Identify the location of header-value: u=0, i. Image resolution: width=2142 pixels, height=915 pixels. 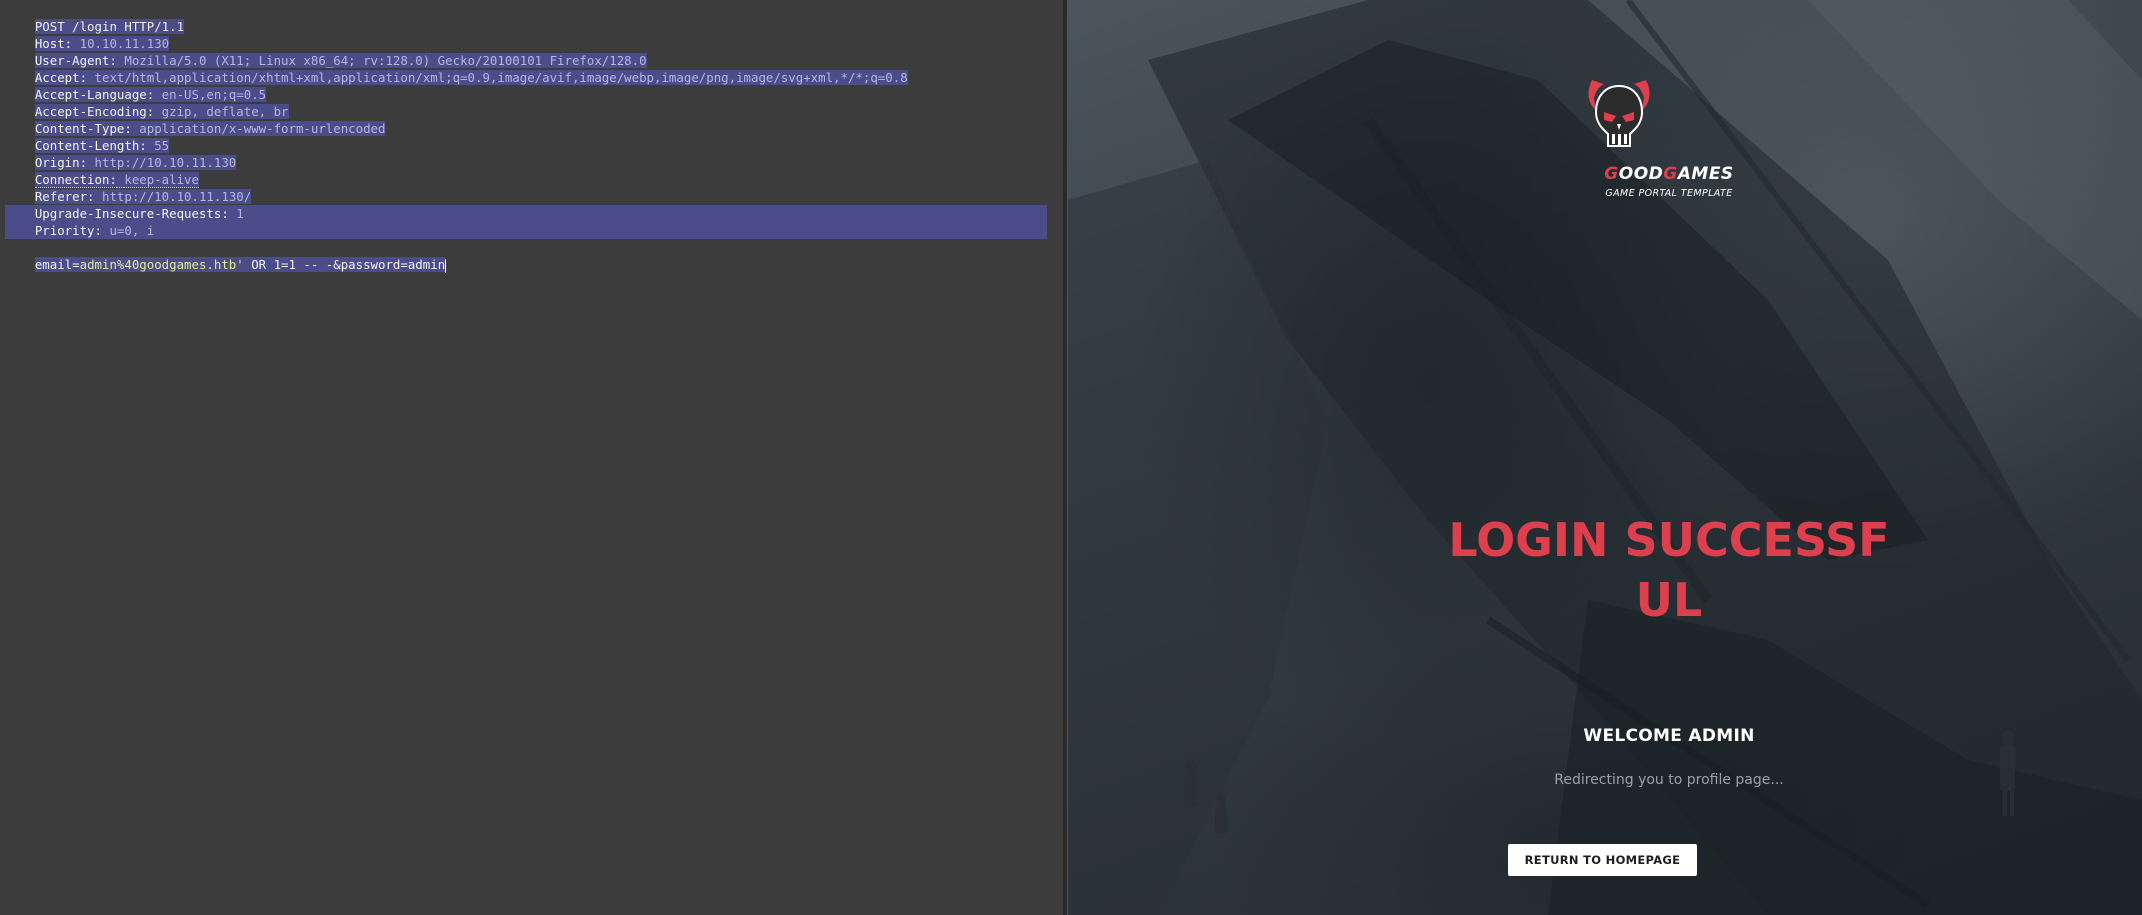
(132, 230).